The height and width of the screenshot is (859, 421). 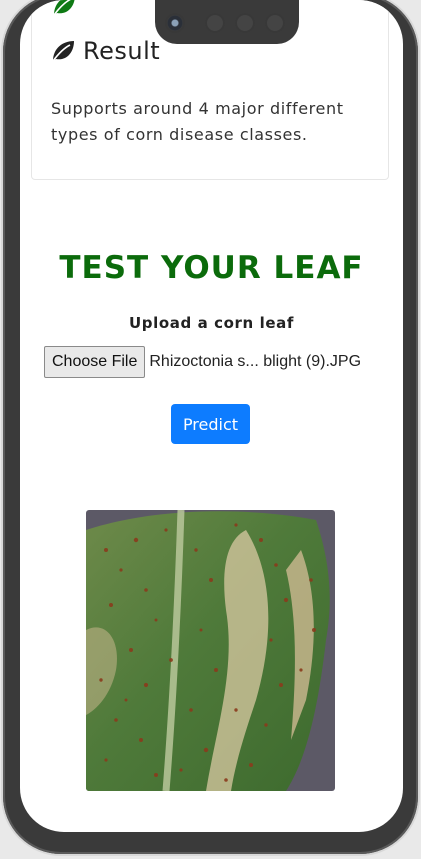 I want to click on result-title: Result, so click(x=122, y=51).